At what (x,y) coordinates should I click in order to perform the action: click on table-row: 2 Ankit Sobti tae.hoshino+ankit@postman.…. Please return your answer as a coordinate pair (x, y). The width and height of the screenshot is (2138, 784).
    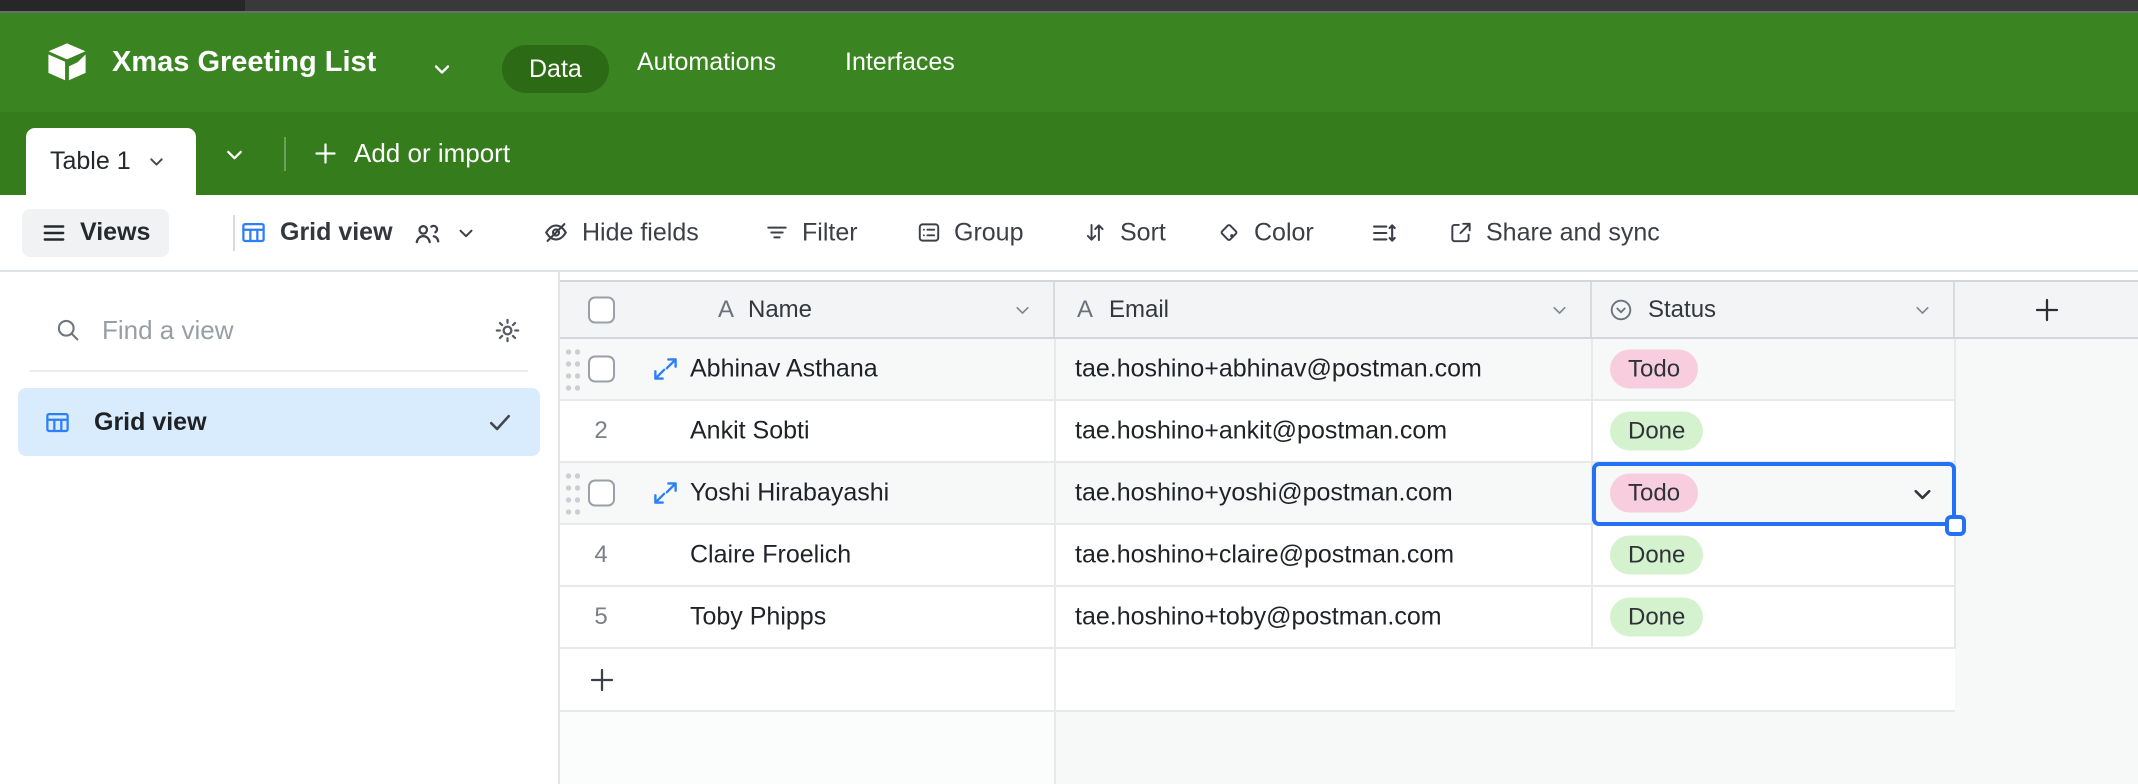
    Looking at the image, I should click on (1257, 432).